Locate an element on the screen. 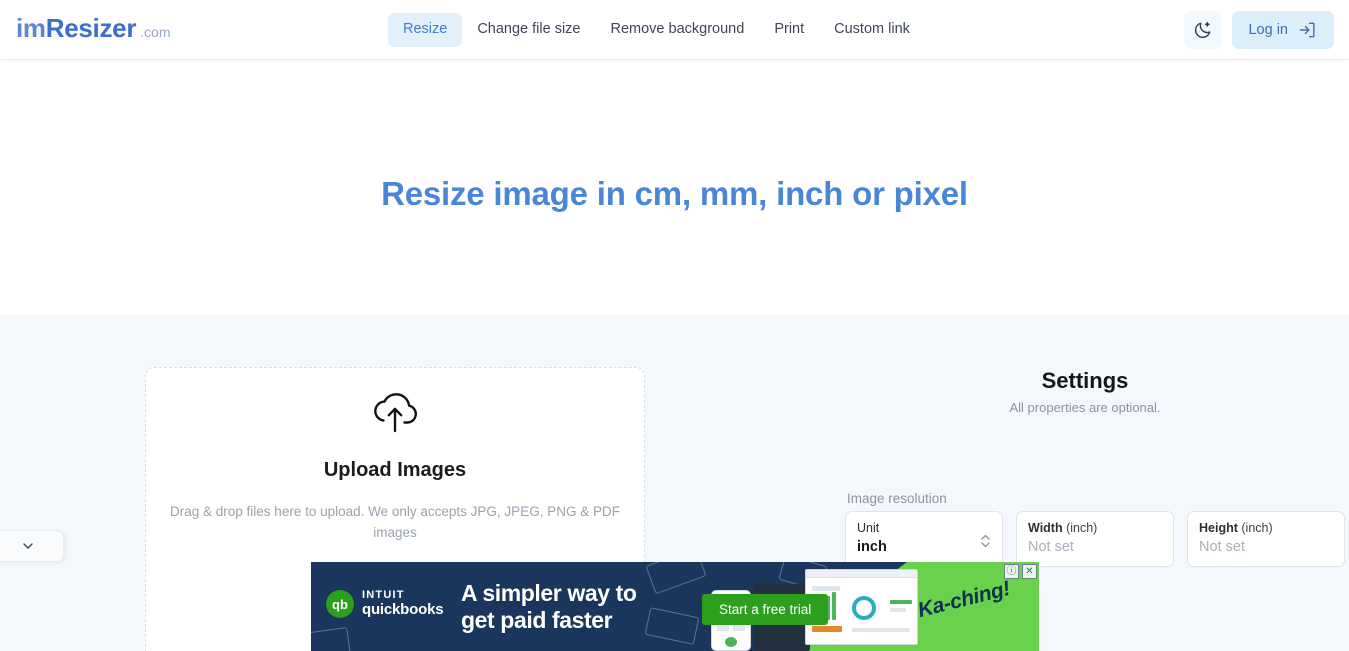 The image size is (1349, 651). ad-headline-line2: get paid faster is located at coordinates (537, 620).